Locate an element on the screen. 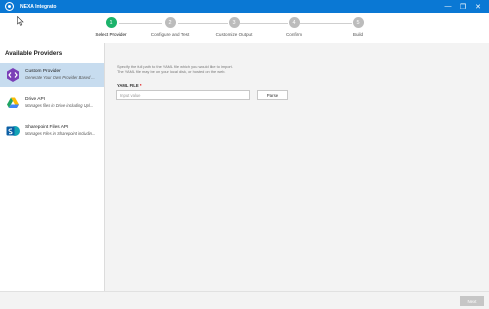 This screenshot has width=489, height=309. step-number: 1 is located at coordinates (111, 22).